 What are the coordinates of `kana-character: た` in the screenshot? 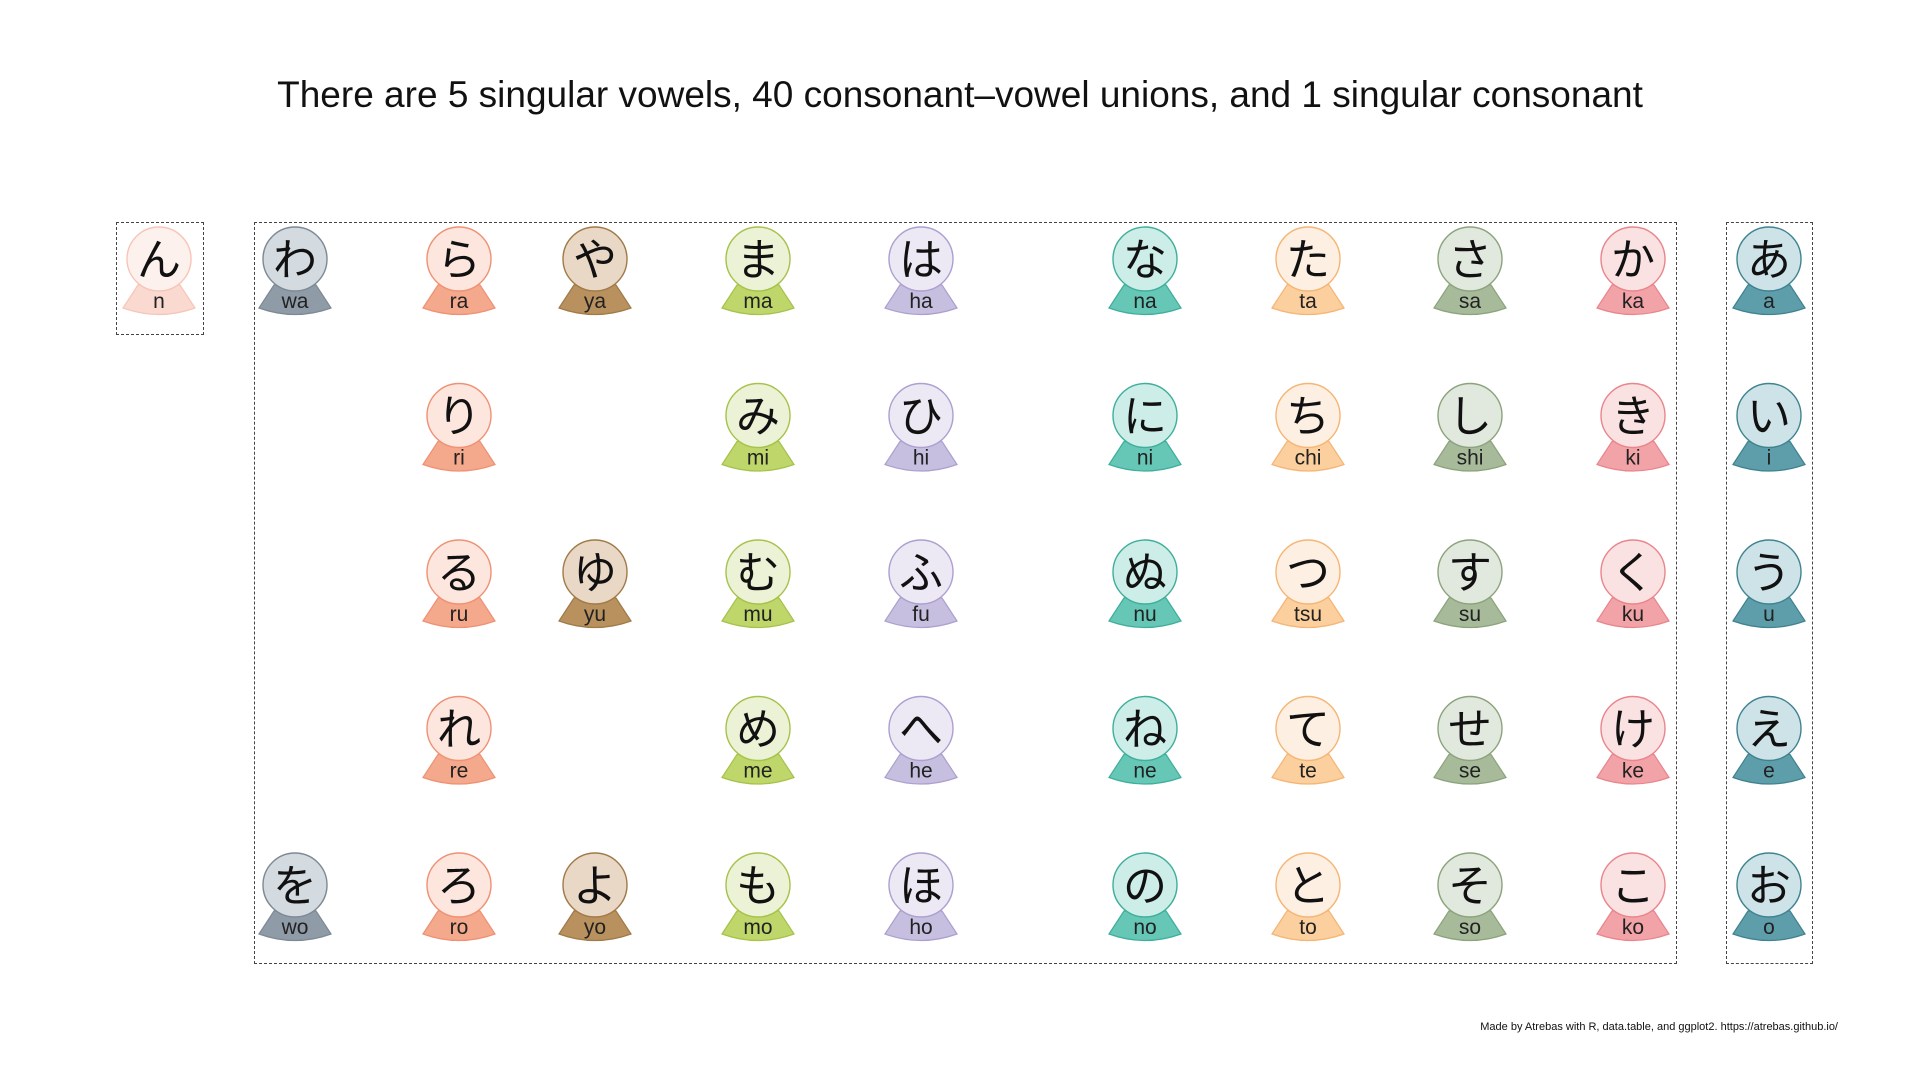 It's located at (1308, 260).